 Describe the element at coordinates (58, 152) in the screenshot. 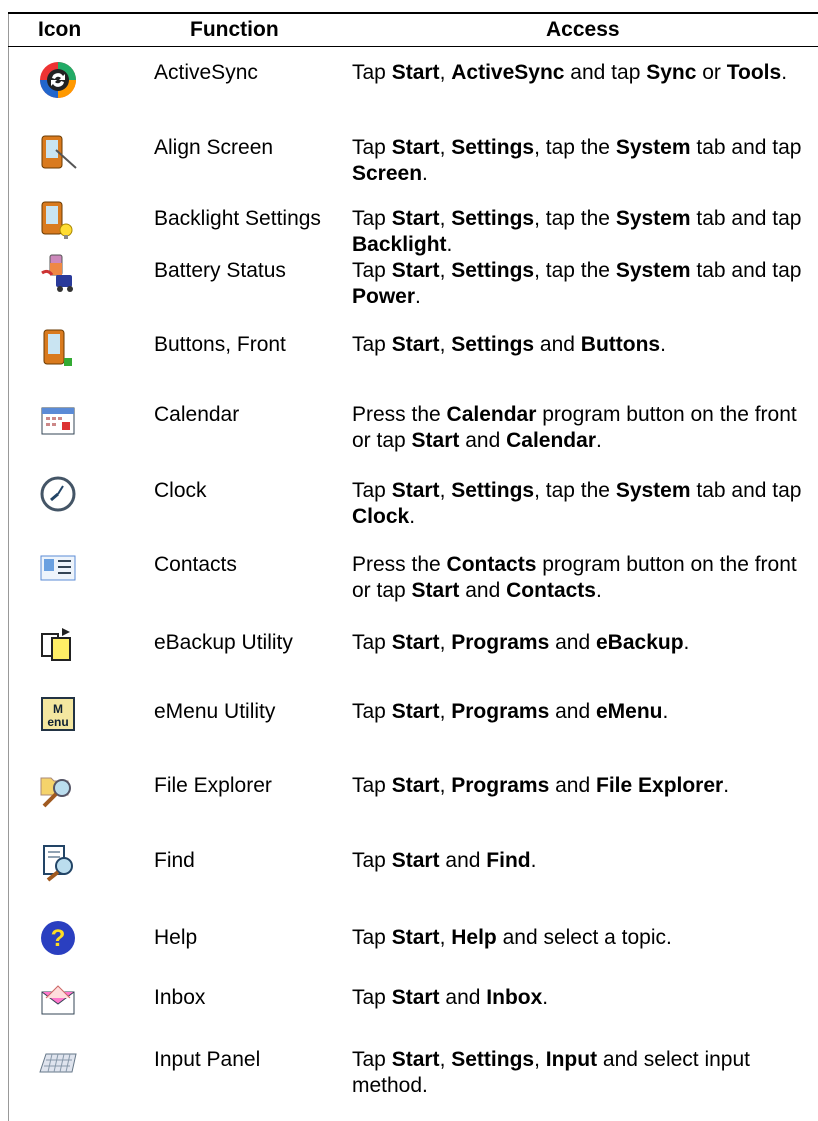

I see `align-screen-icon` at that location.